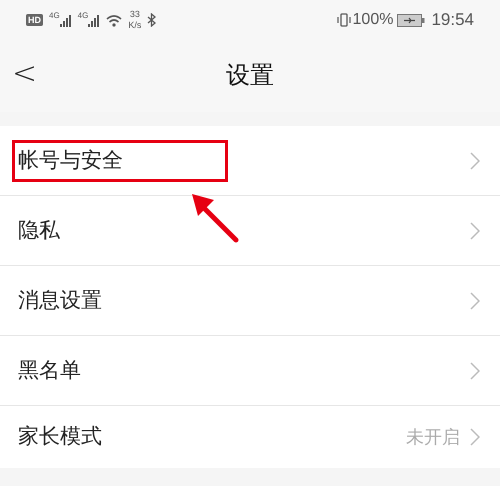  I want to click on back-button: <, so click(25, 74).